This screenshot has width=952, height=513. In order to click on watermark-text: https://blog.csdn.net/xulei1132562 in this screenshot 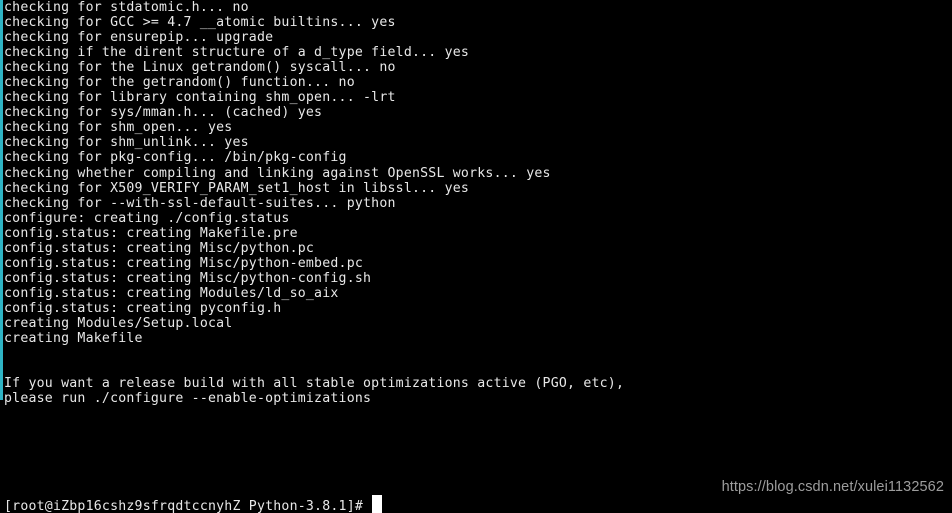, I will do `click(832, 487)`.